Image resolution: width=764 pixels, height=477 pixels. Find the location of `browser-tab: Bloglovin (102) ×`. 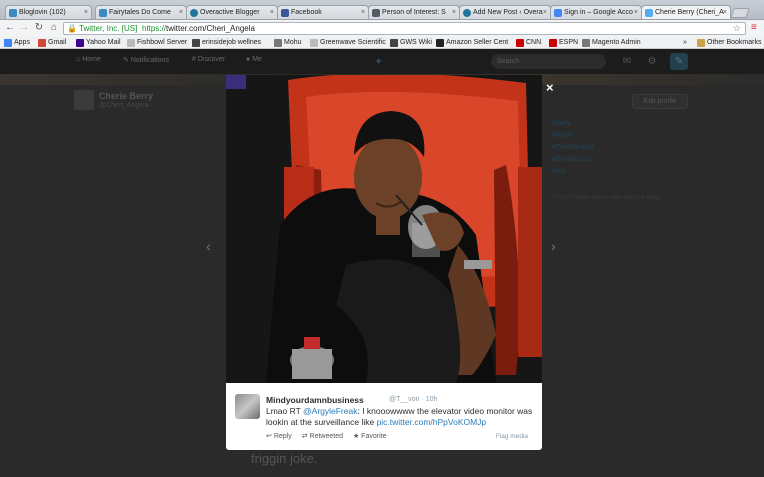

browser-tab: Bloglovin (102) × is located at coordinates (48, 12).